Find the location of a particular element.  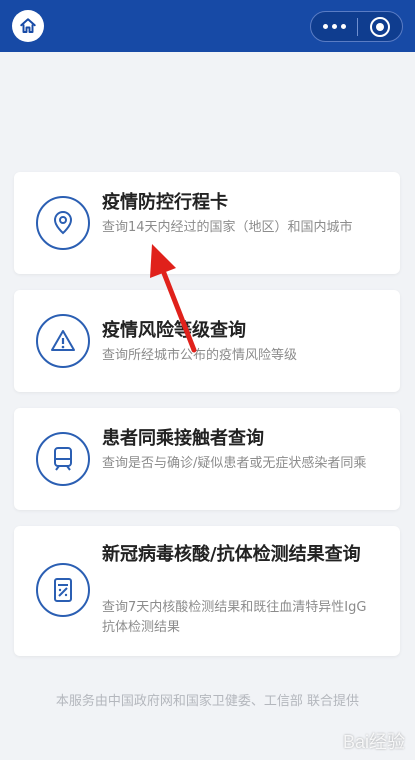

card-title: 新冠病毒核酸/抗体检测结果查询 is located at coordinates (231, 554).